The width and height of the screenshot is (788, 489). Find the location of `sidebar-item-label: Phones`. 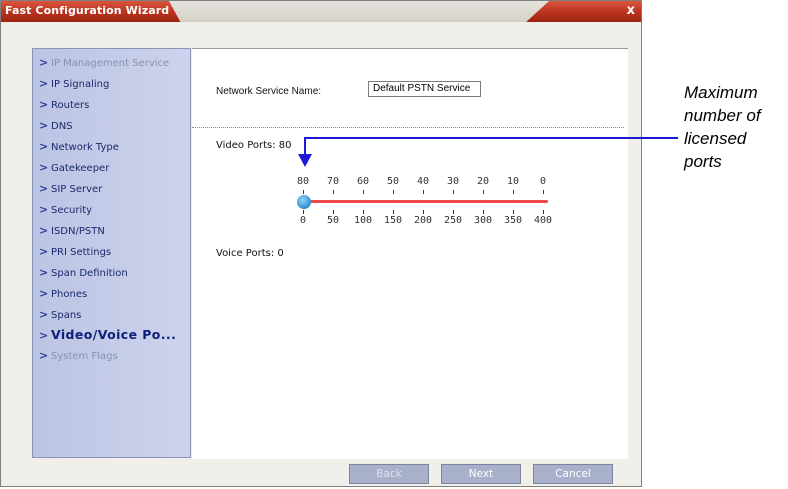

sidebar-item-label: Phones is located at coordinates (69, 294).